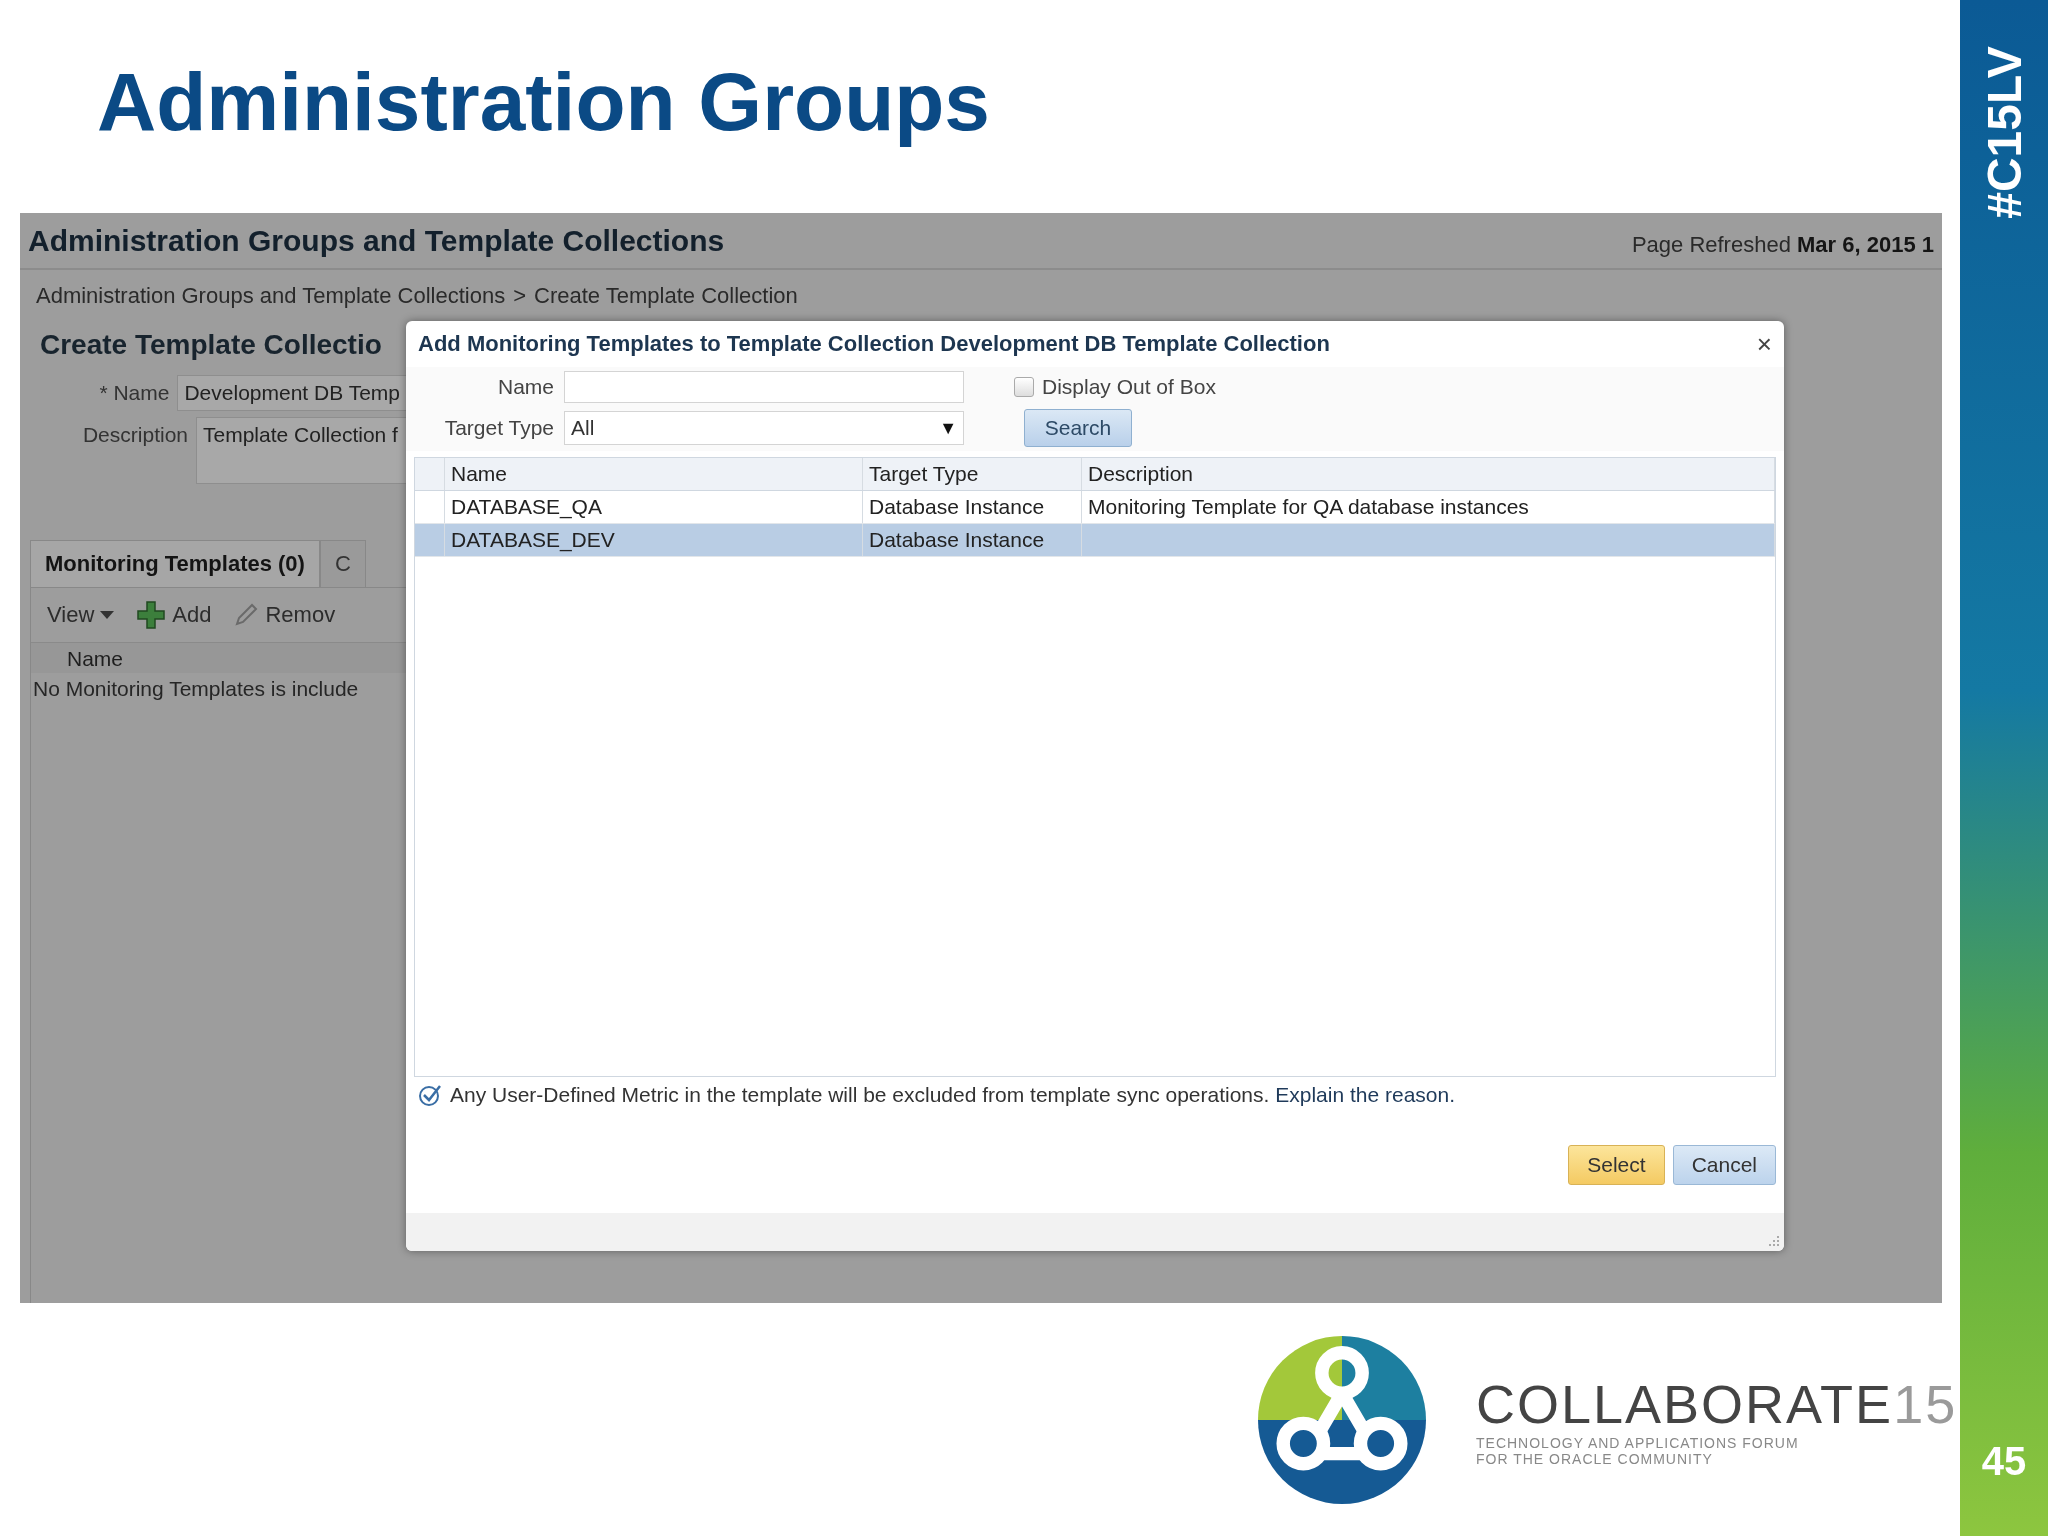 Image resolution: width=2048 pixels, height=1536 pixels. Describe the element at coordinates (2004, 132) in the screenshot. I see `hashtag: #C15LV` at that location.